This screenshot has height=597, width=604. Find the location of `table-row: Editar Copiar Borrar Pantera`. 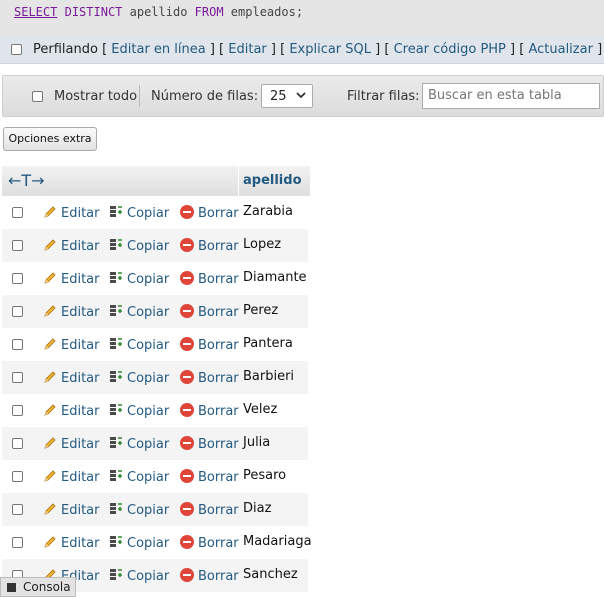

table-row: Editar Copiar Borrar Pantera is located at coordinates (155, 344).